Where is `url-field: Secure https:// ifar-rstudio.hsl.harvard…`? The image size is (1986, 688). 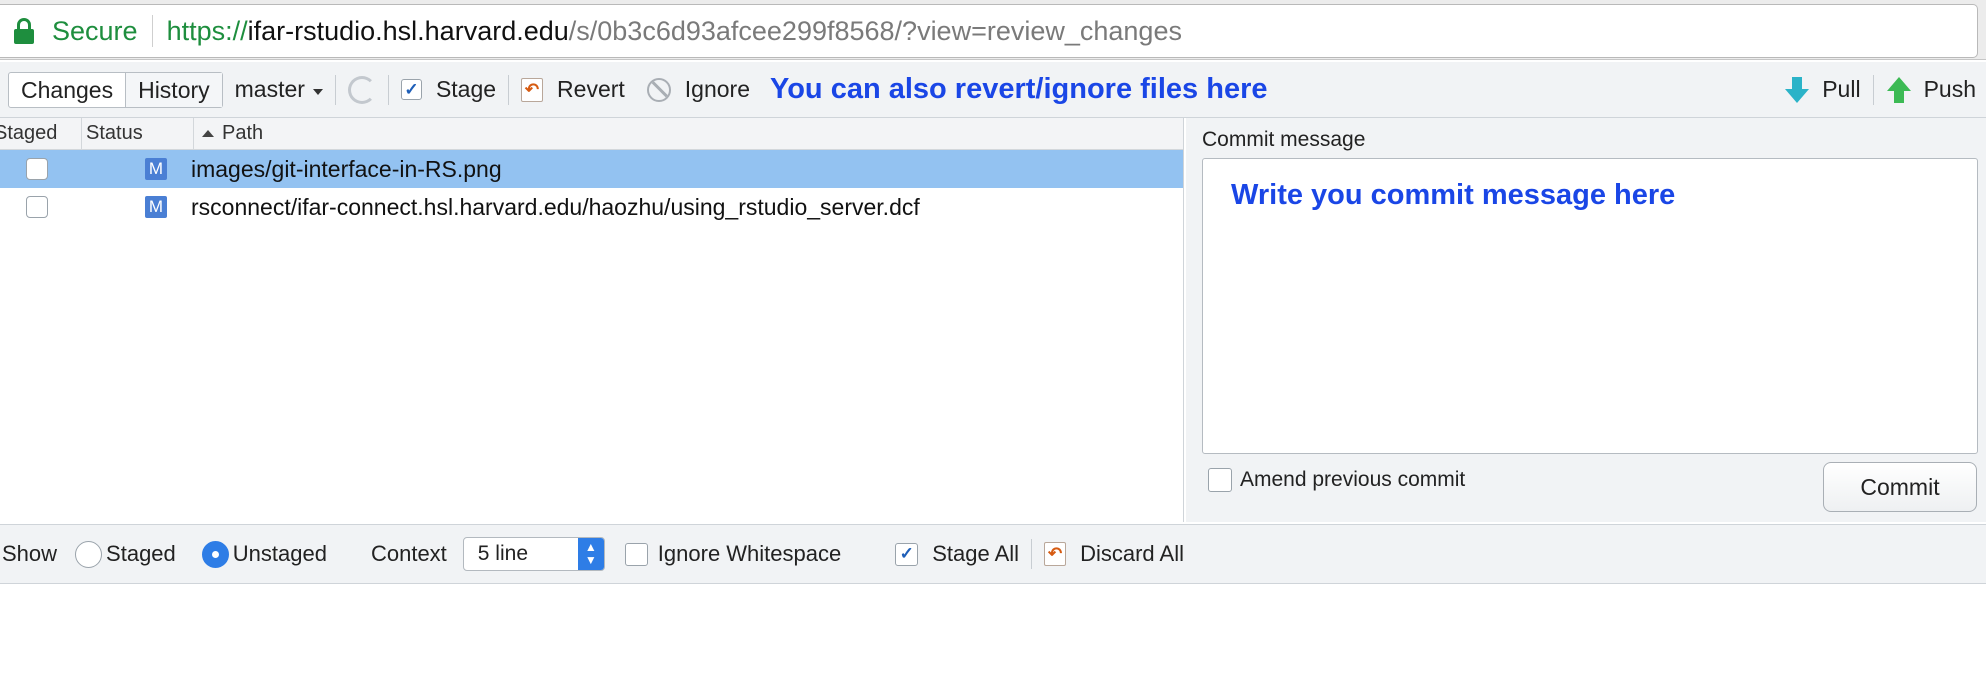
url-field: Secure https:// ifar-rstudio.hsl.harvard… is located at coordinates (989, 31).